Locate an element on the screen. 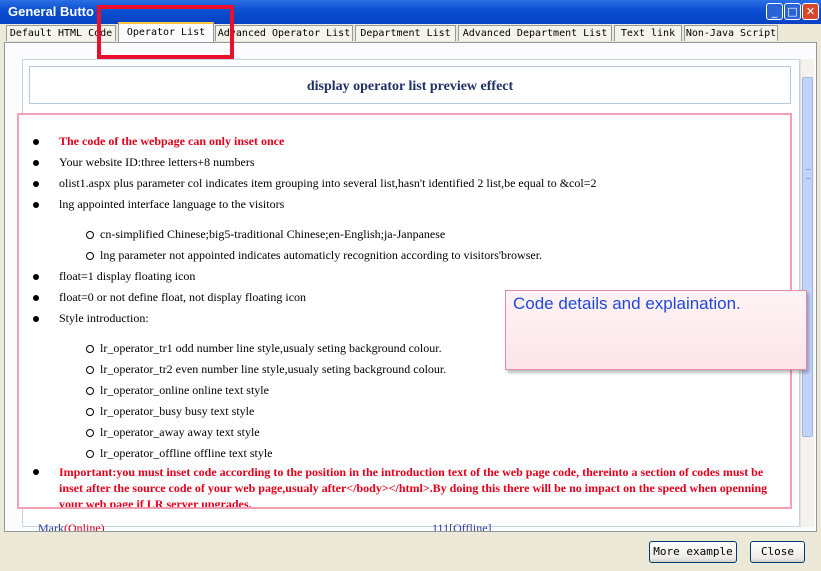  tab-non-java-script: Non-Java Script is located at coordinates (731, 33).